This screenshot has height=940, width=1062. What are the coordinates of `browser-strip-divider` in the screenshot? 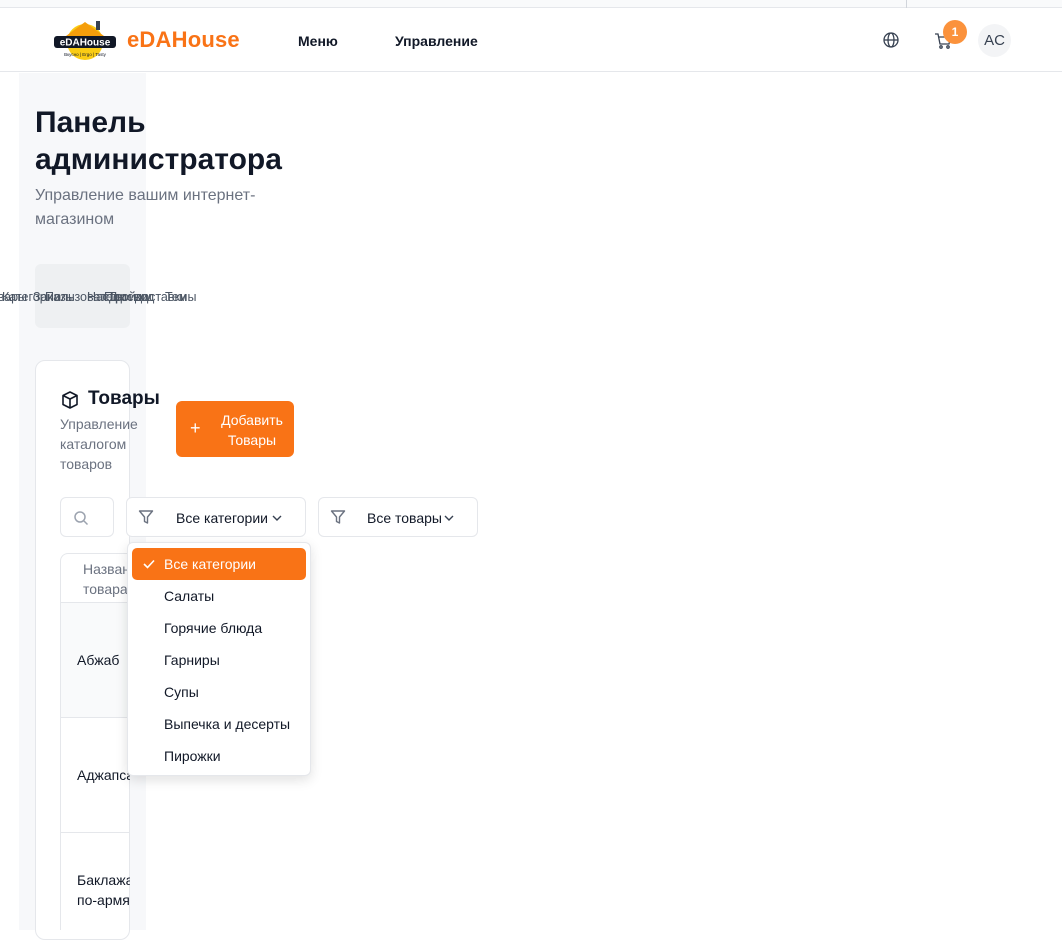 It's located at (906, 4).